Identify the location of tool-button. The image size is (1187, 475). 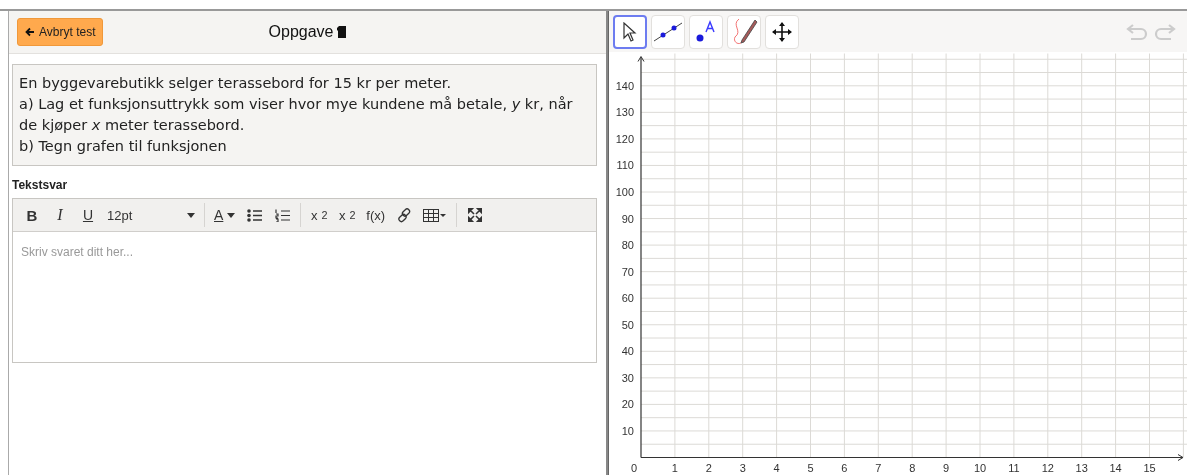
(630, 31).